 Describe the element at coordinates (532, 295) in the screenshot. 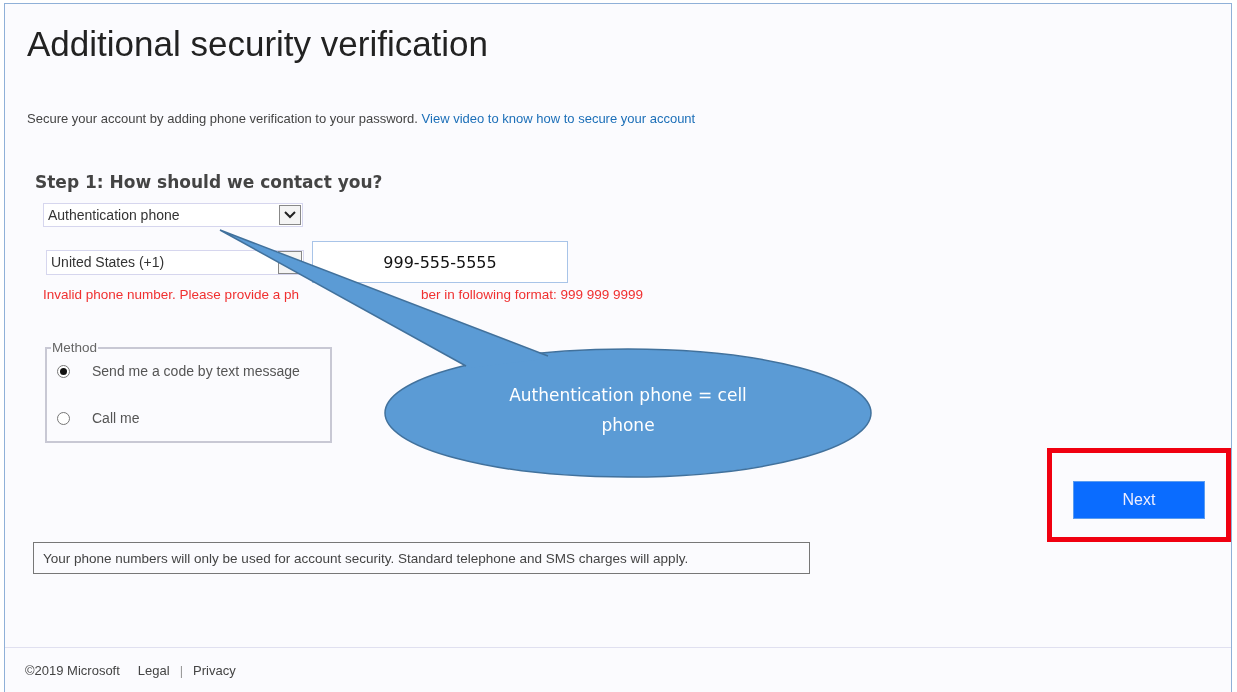

I see `error-message: ber in following format: 999 999 9999` at that location.